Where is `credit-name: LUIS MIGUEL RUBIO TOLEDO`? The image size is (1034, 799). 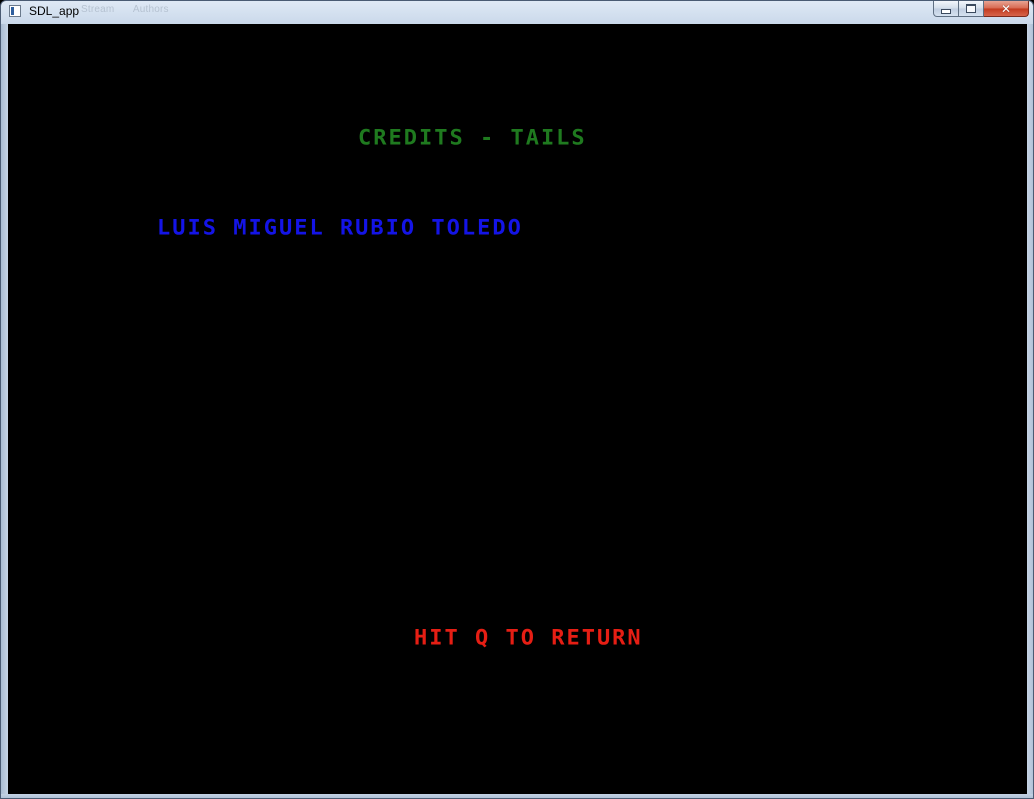
credit-name: LUIS MIGUEL RUBIO TOLEDO is located at coordinates (340, 228).